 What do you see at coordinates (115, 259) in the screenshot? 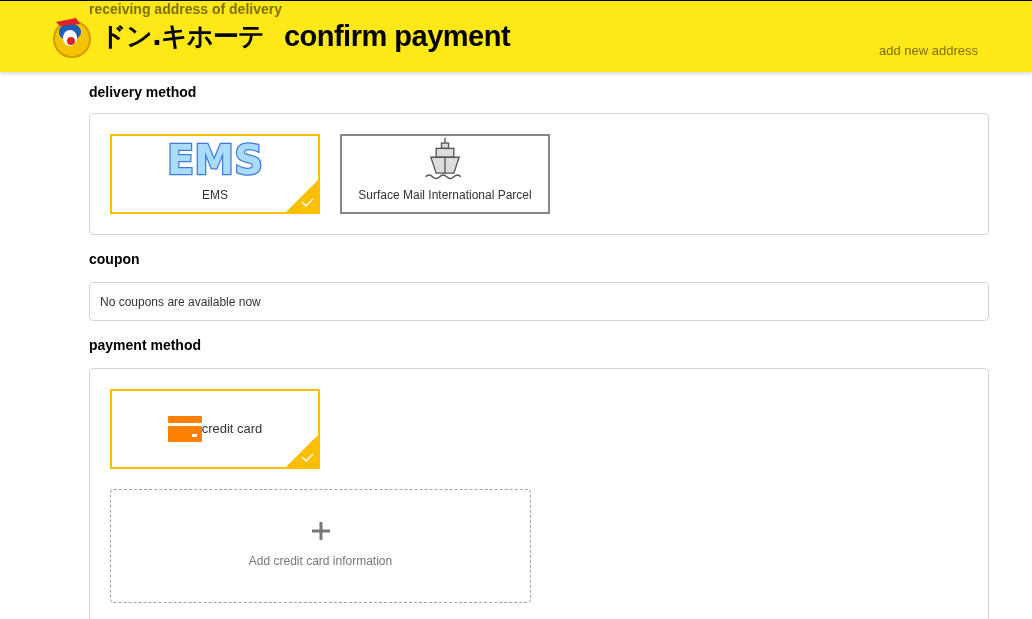
I see `section-label: coupon` at bounding box center [115, 259].